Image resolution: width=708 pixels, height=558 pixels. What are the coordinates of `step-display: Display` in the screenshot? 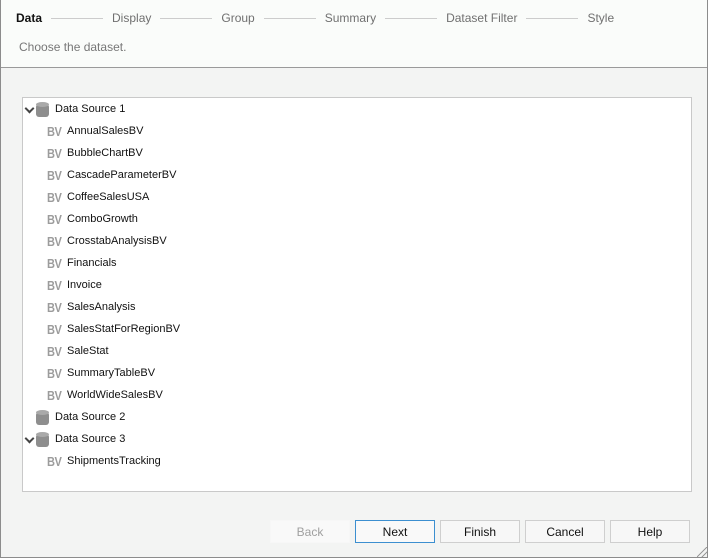 It's located at (132, 18).